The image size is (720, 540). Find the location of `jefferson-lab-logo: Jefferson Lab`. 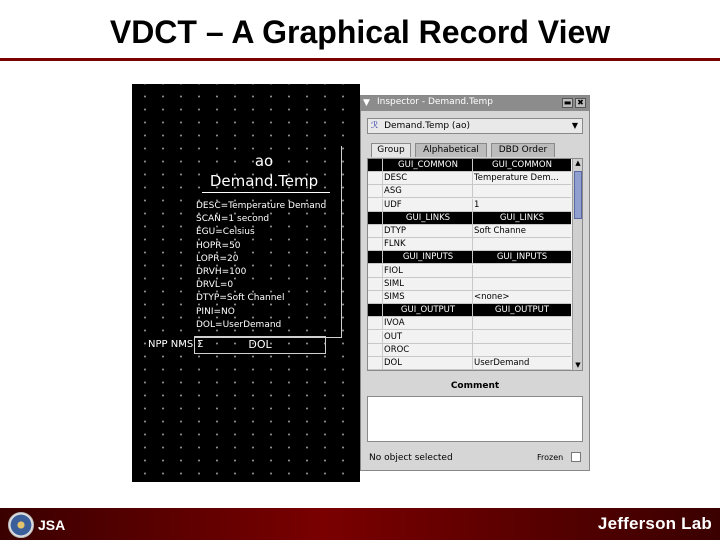

jefferson-lab-logo: Jefferson Lab is located at coordinates (654, 523).